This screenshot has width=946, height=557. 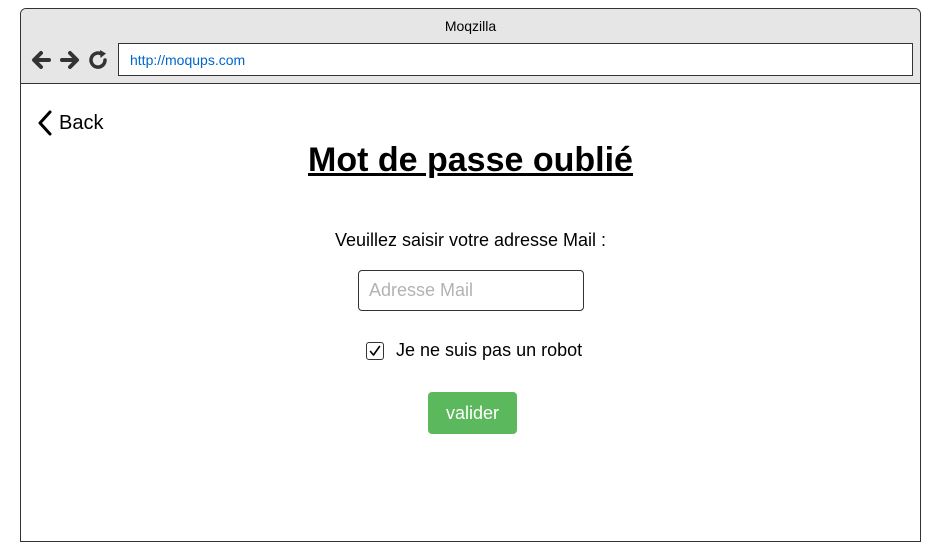 I want to click on robot-check-row: Je ne suis pas un robot, so click(x=474, y=350).